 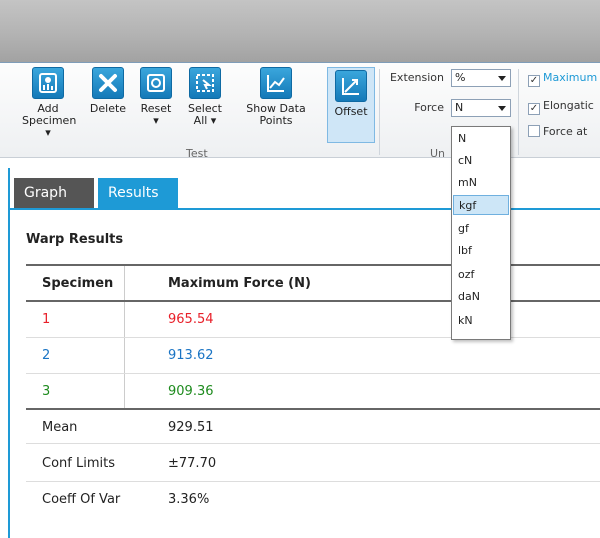 I want to click on reset-label: Reset ▾, so click(x=156, y=114).